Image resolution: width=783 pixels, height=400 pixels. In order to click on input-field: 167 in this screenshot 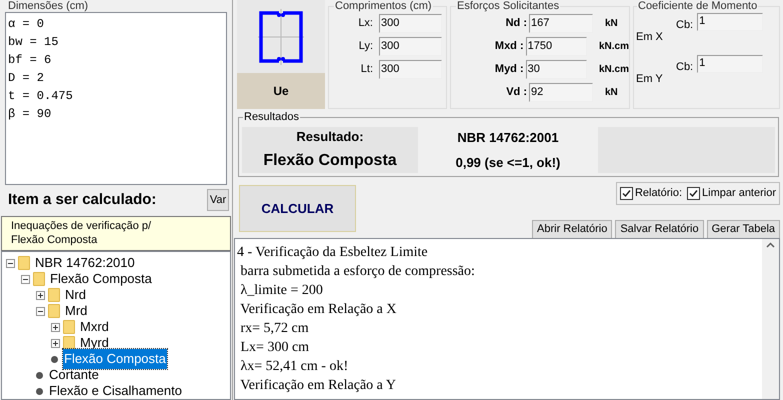, I will do `click(561, 23)`.